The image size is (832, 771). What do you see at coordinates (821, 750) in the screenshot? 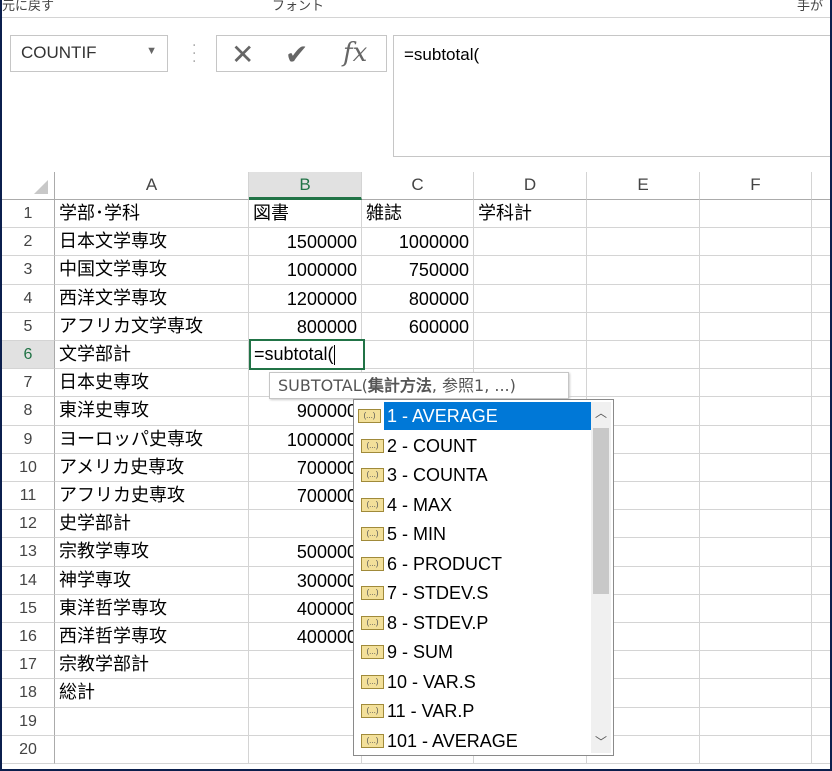
I see `cell-g20` at bounding box center [821, 750].